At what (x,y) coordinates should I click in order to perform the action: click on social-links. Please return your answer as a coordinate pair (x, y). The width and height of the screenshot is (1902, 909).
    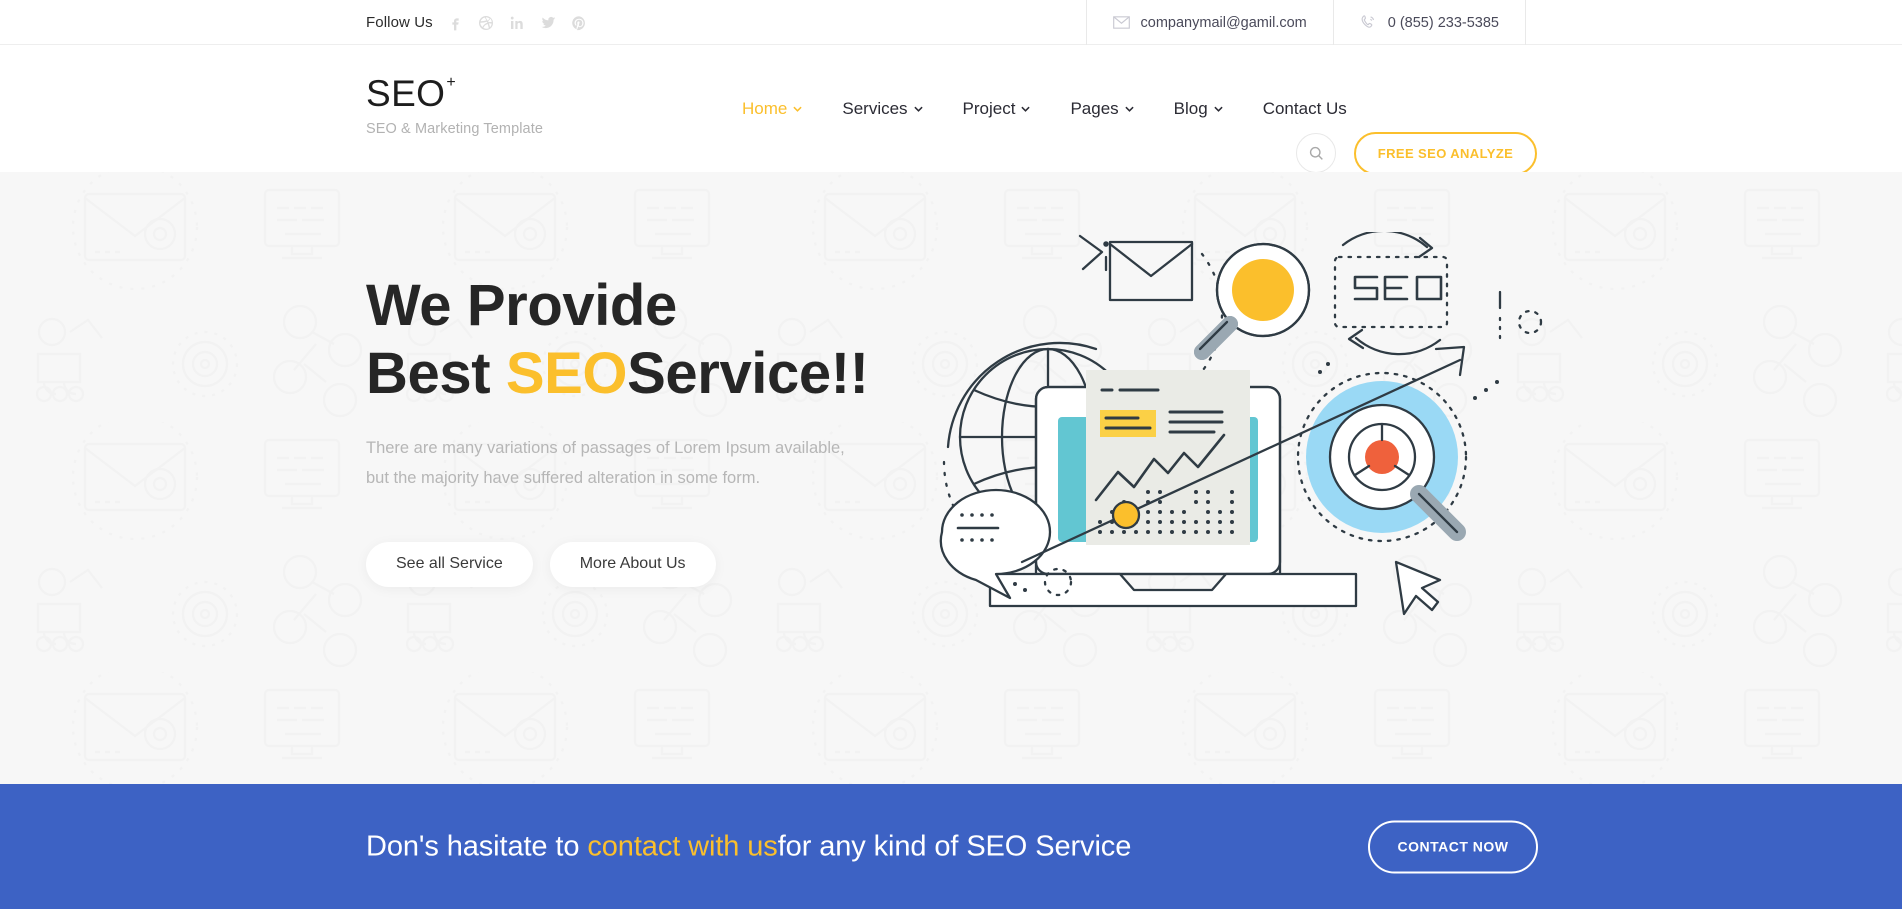
    Looking at the image, I should click on (517, 23).